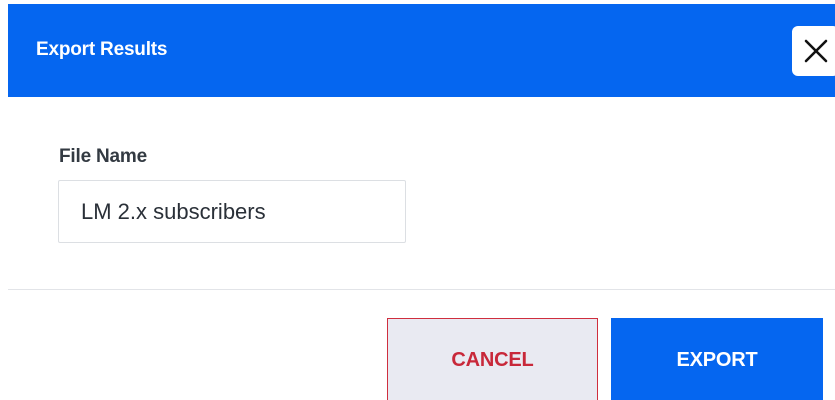 The height and width of the screenshot is (400, 835). Describe the element at coordinates (232, 211) in the screenshot. I see `file-name-input` at that location.